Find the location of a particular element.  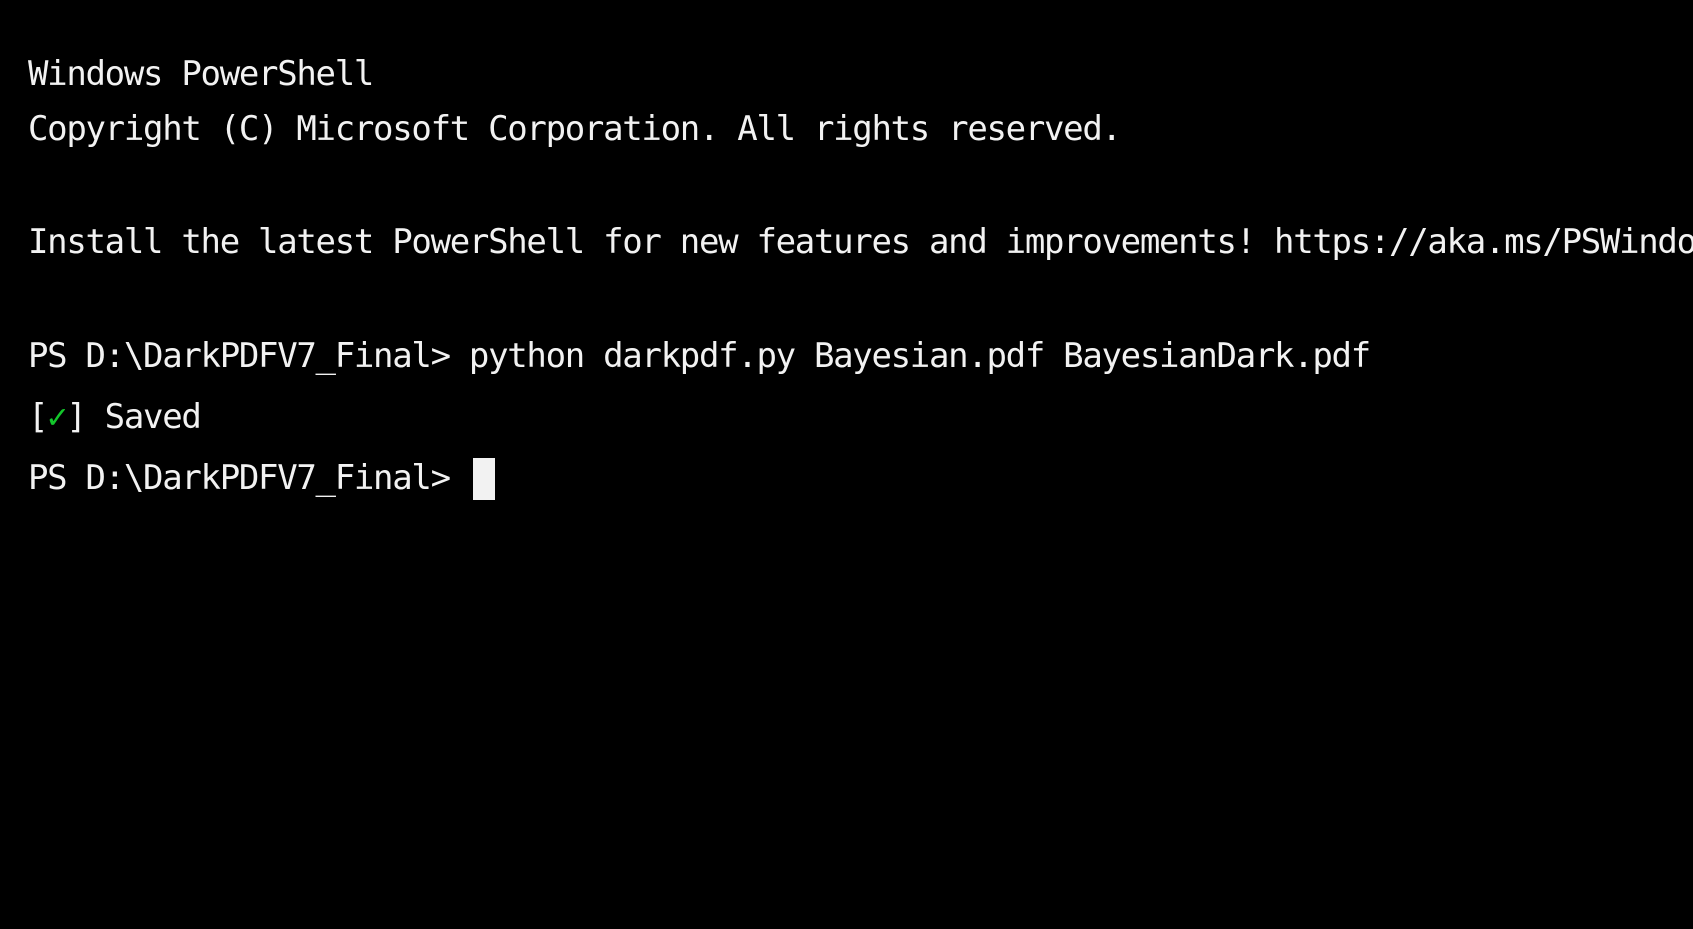

check-icon: ✓ is located at coordinates (57, 417).